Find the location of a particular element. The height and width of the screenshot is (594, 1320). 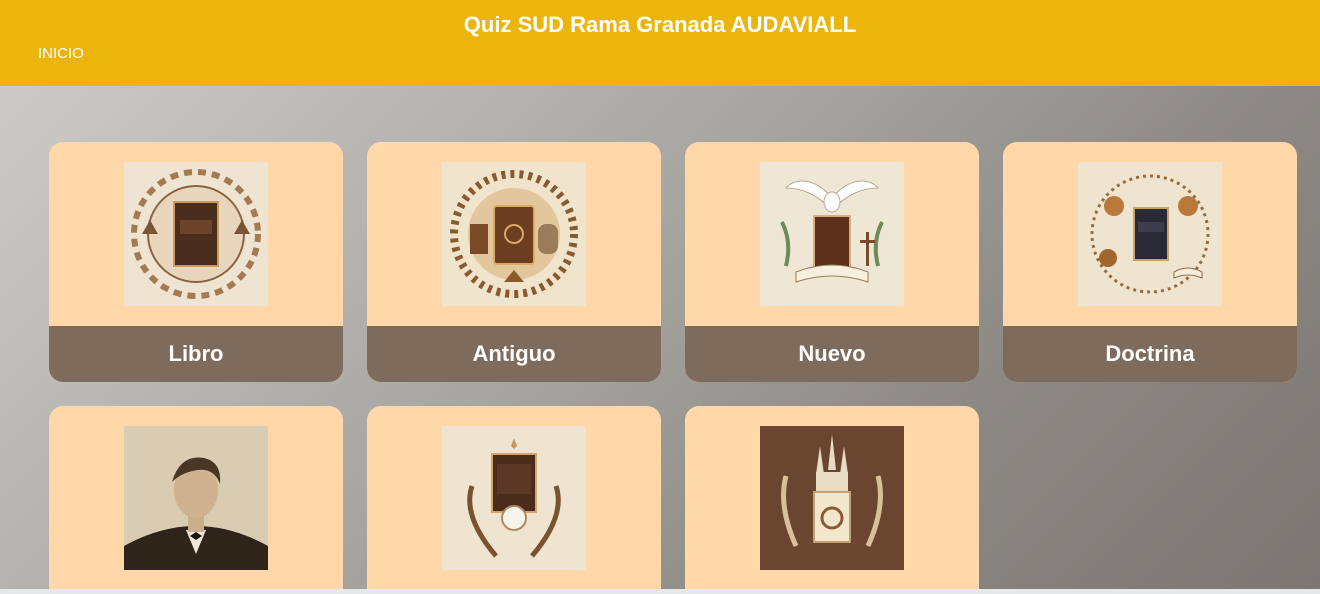

card-label-bar: Libro is located at coordinates (196, 354).